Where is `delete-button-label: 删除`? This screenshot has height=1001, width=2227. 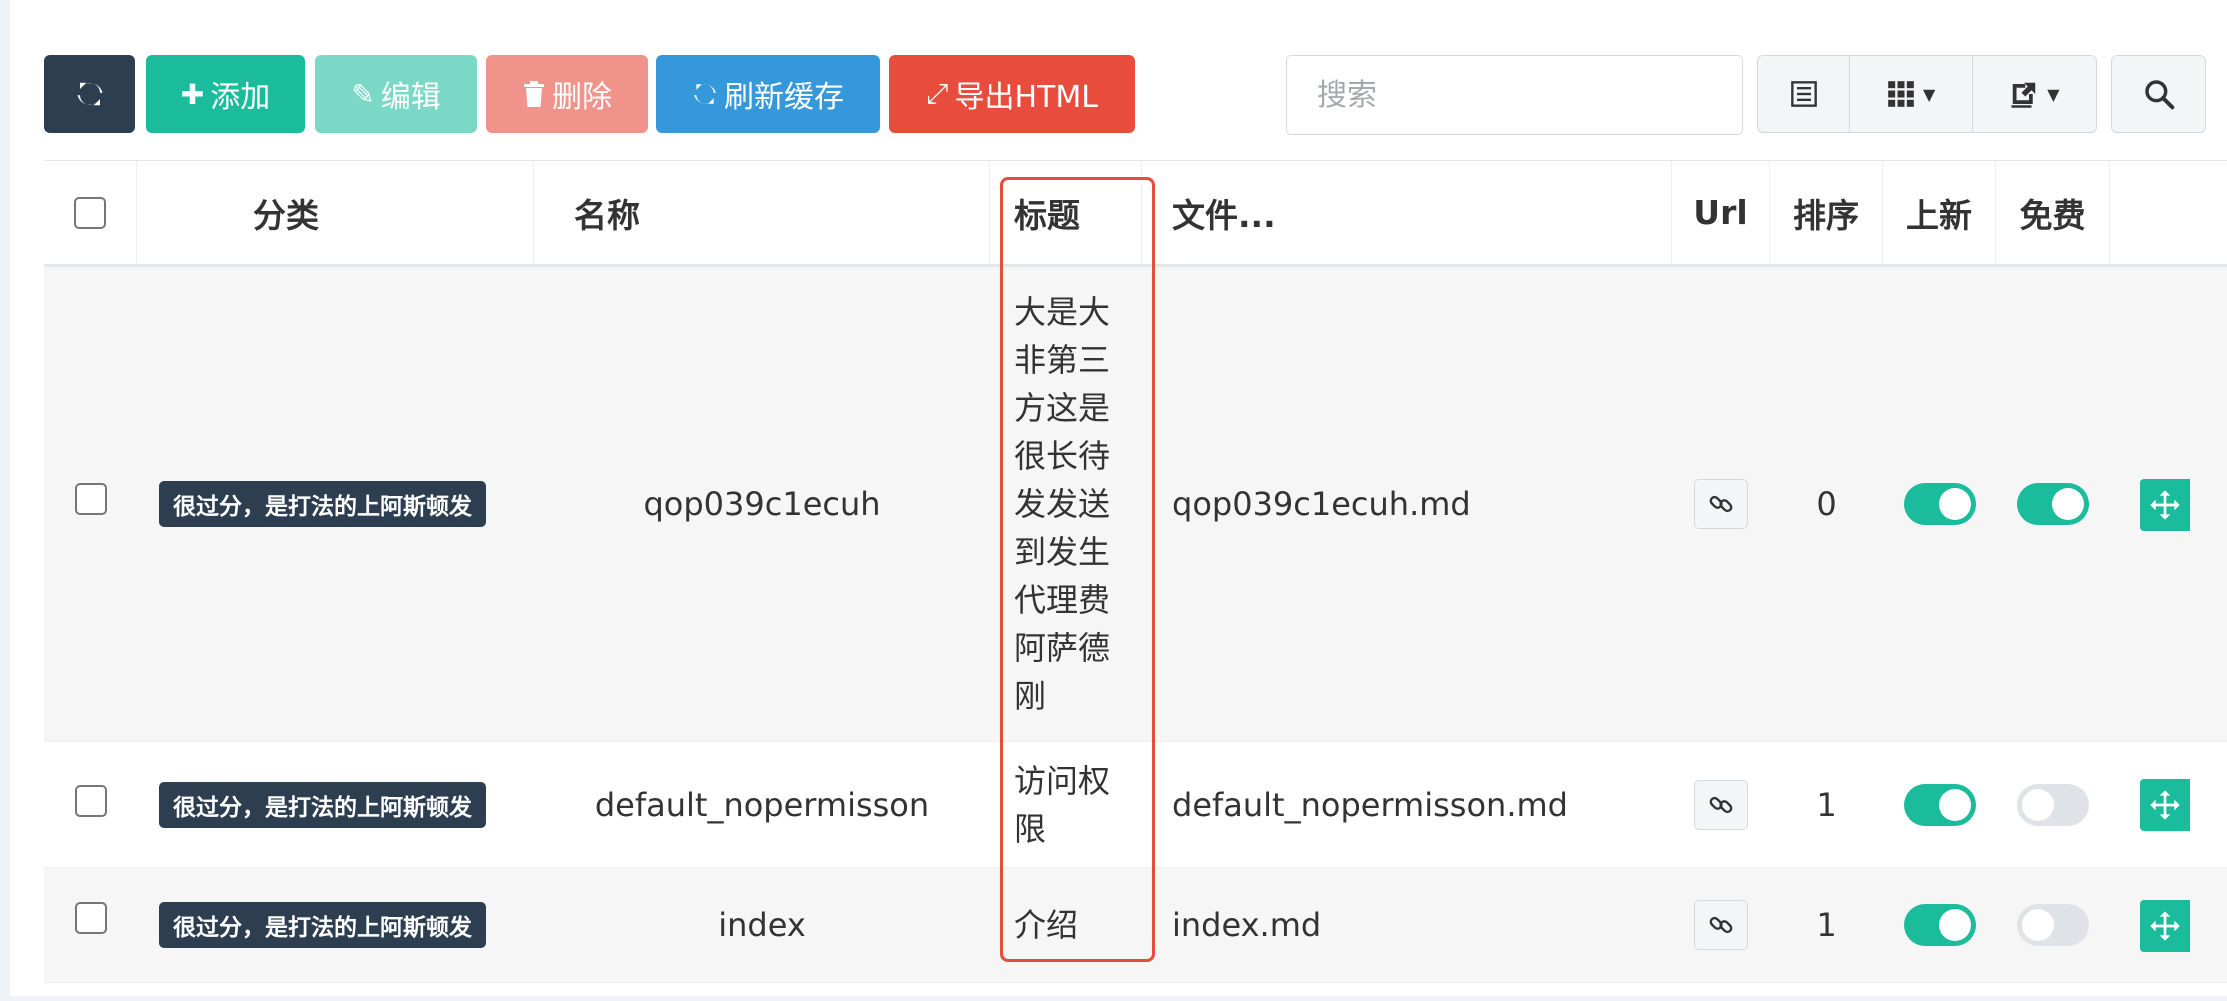 delete-button-label: 删除 is located at coordinates (582, 97).